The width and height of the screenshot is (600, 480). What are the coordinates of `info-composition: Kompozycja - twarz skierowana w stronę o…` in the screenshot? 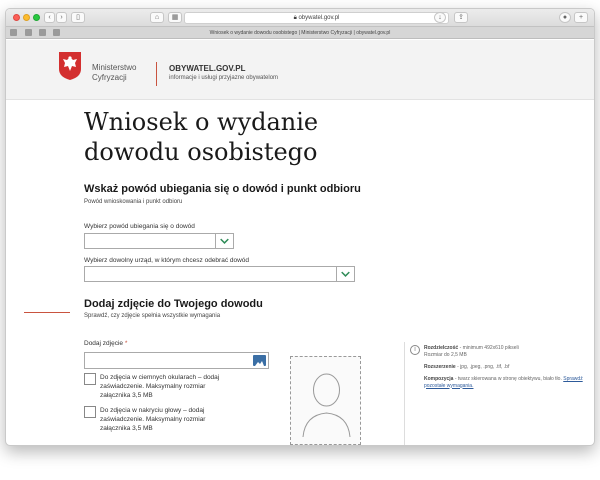 It's located at (504, 382).